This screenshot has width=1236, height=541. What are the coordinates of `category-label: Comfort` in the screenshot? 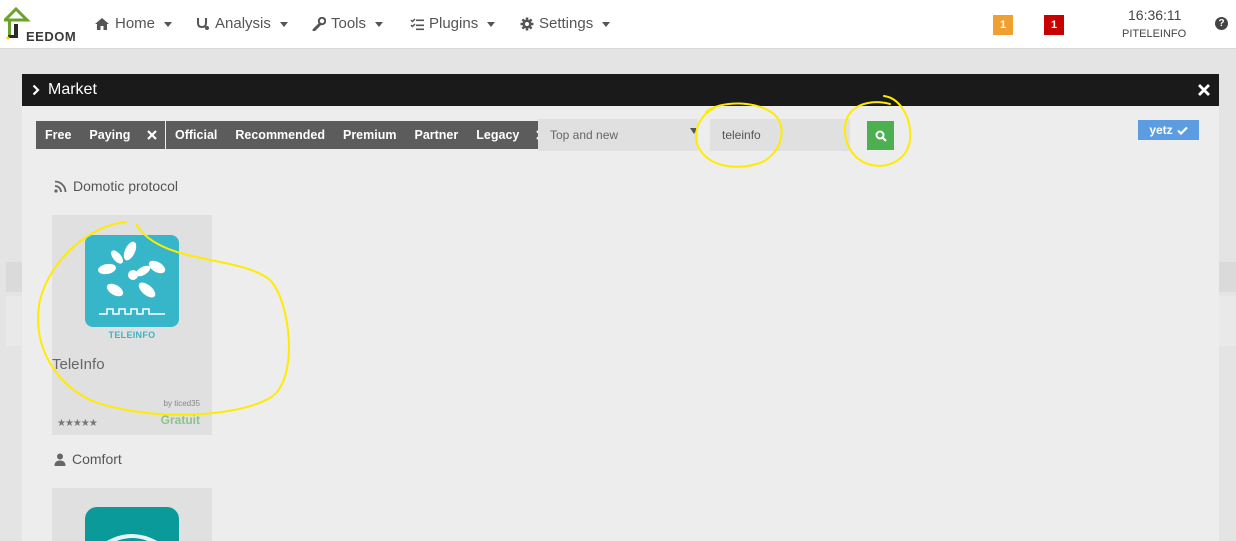 It's located at (97, 459).